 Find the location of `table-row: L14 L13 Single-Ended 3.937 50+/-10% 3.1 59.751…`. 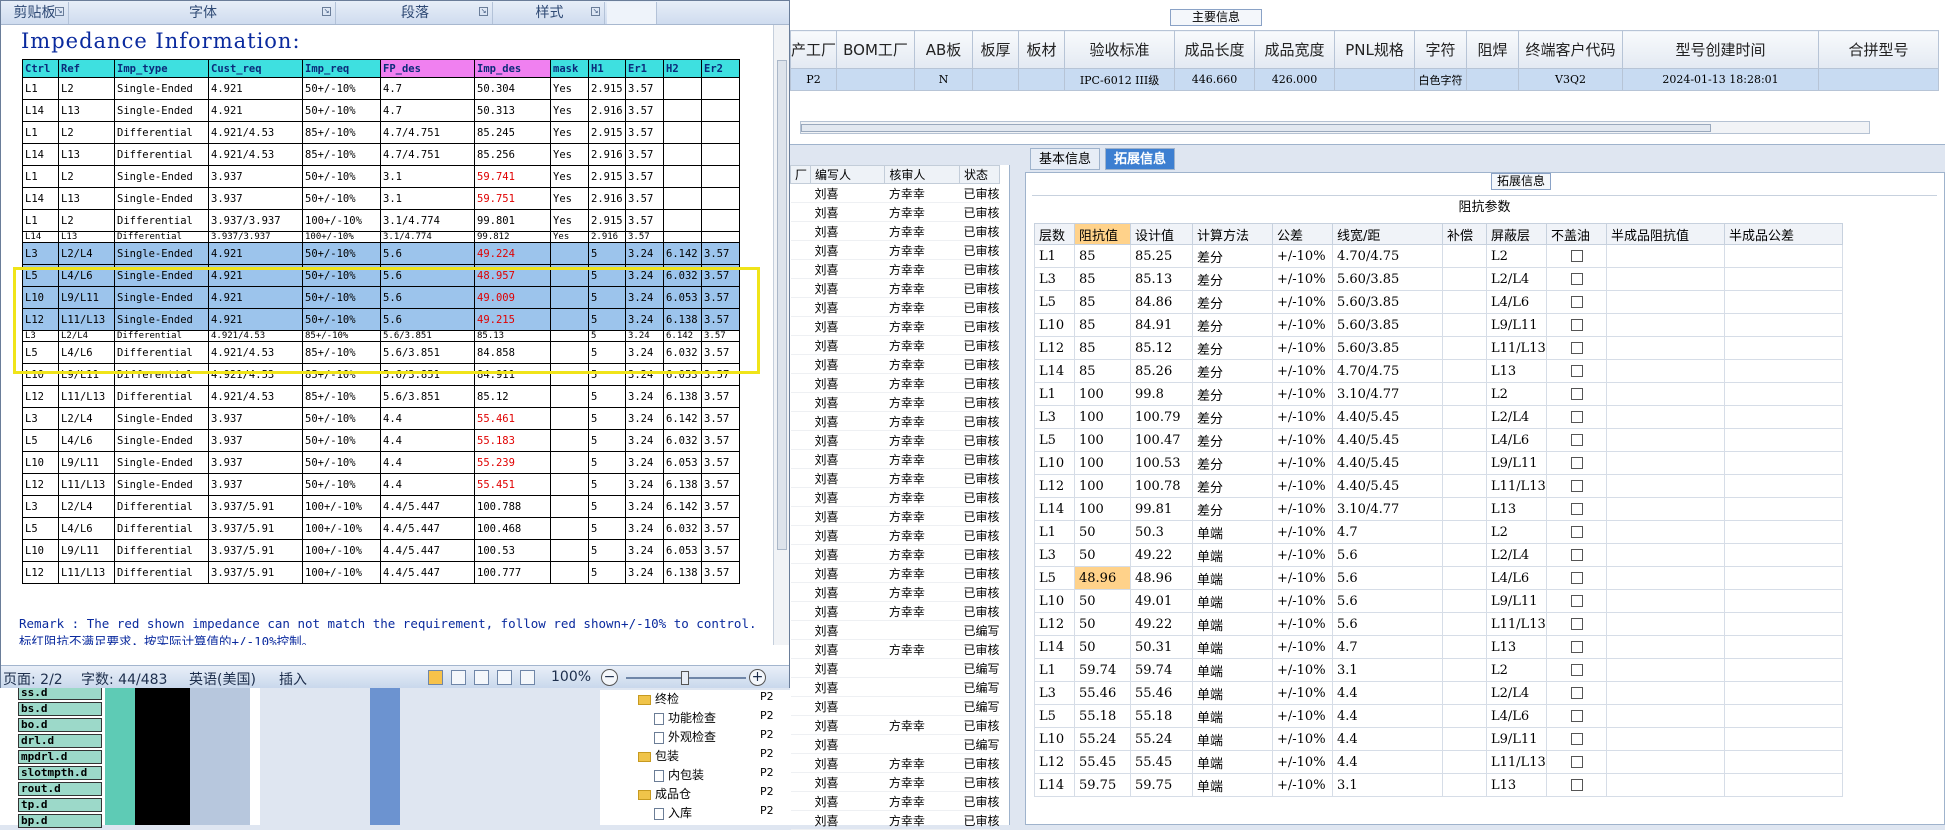

table-row: L14 L13 Single-Ended 3.937 50+/-10% 3.1 59.751… is located at coordinates (381, 198).